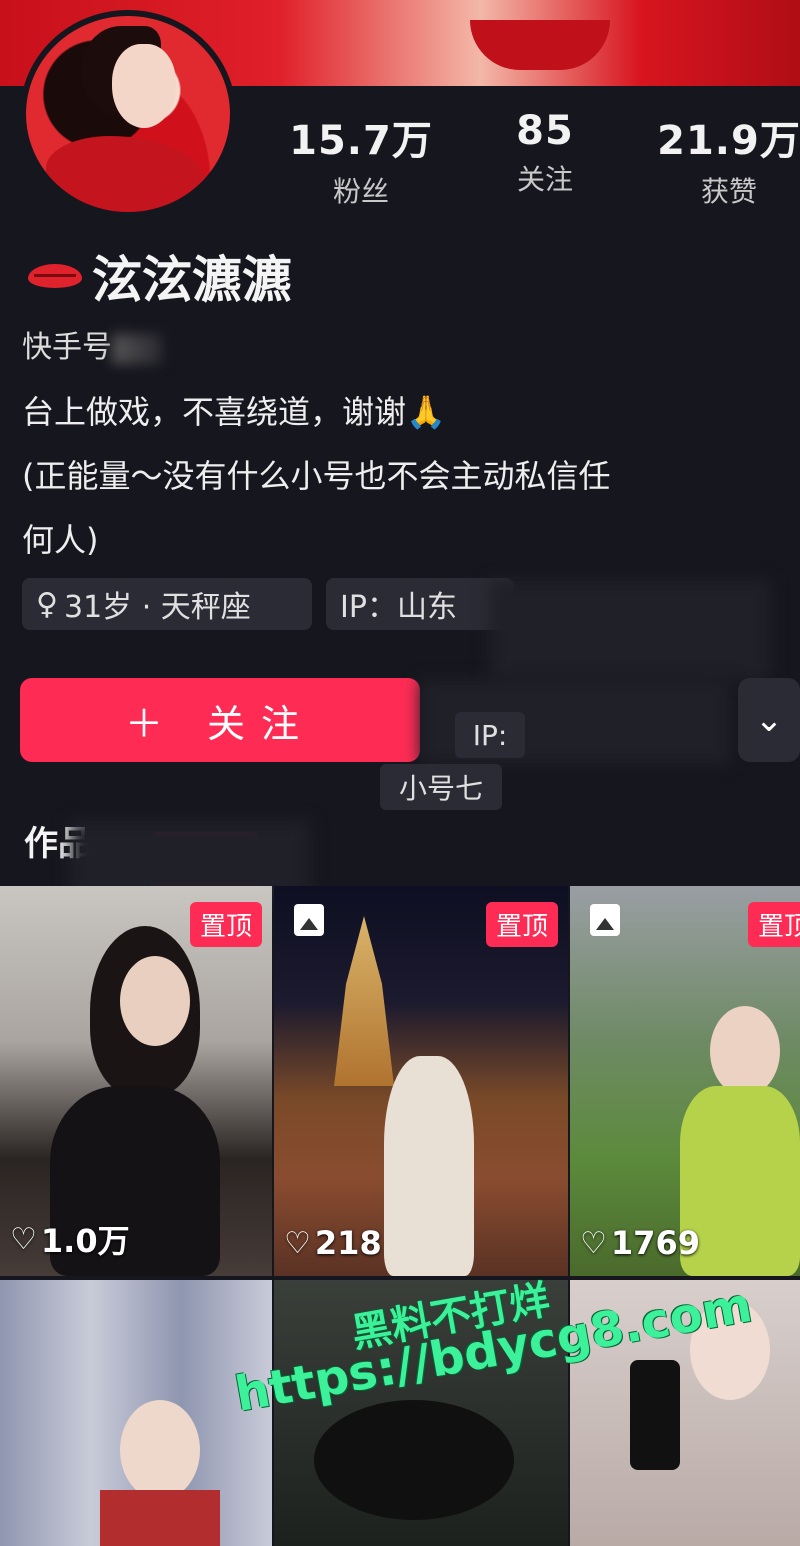  I want to click on kuaishou-id-label: 快手号, so click(67, 347).